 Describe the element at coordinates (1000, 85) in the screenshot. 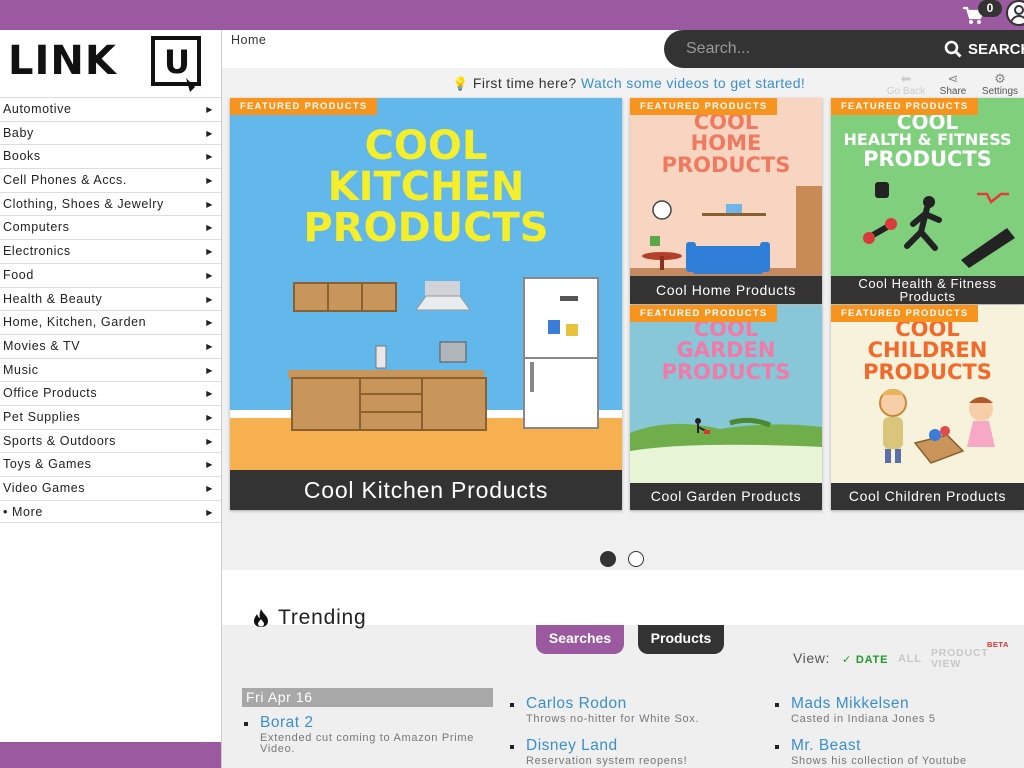

I see `settings-button: ⚙ Settings` at that location.